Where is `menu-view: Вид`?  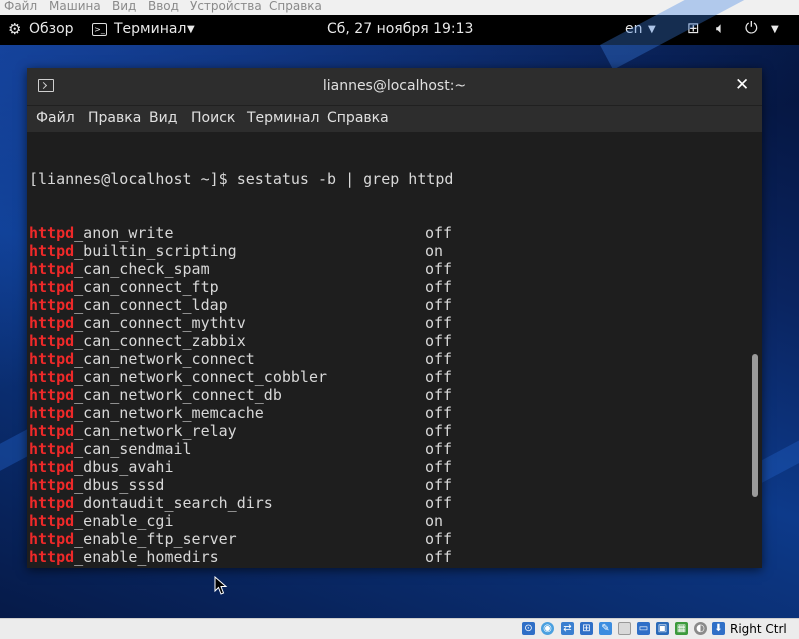 menu-view: Вид is located at coordinates (163, 118).